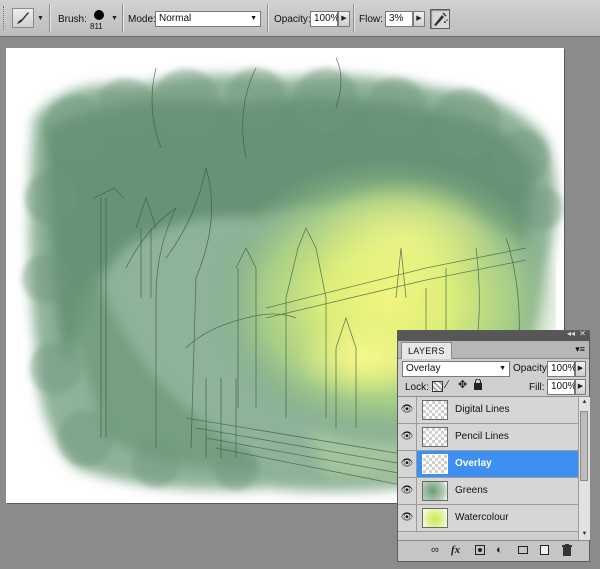 The height and width of the screenshot is (569, 600). I want to click on opacity-input: 100%, so click(325, 19).